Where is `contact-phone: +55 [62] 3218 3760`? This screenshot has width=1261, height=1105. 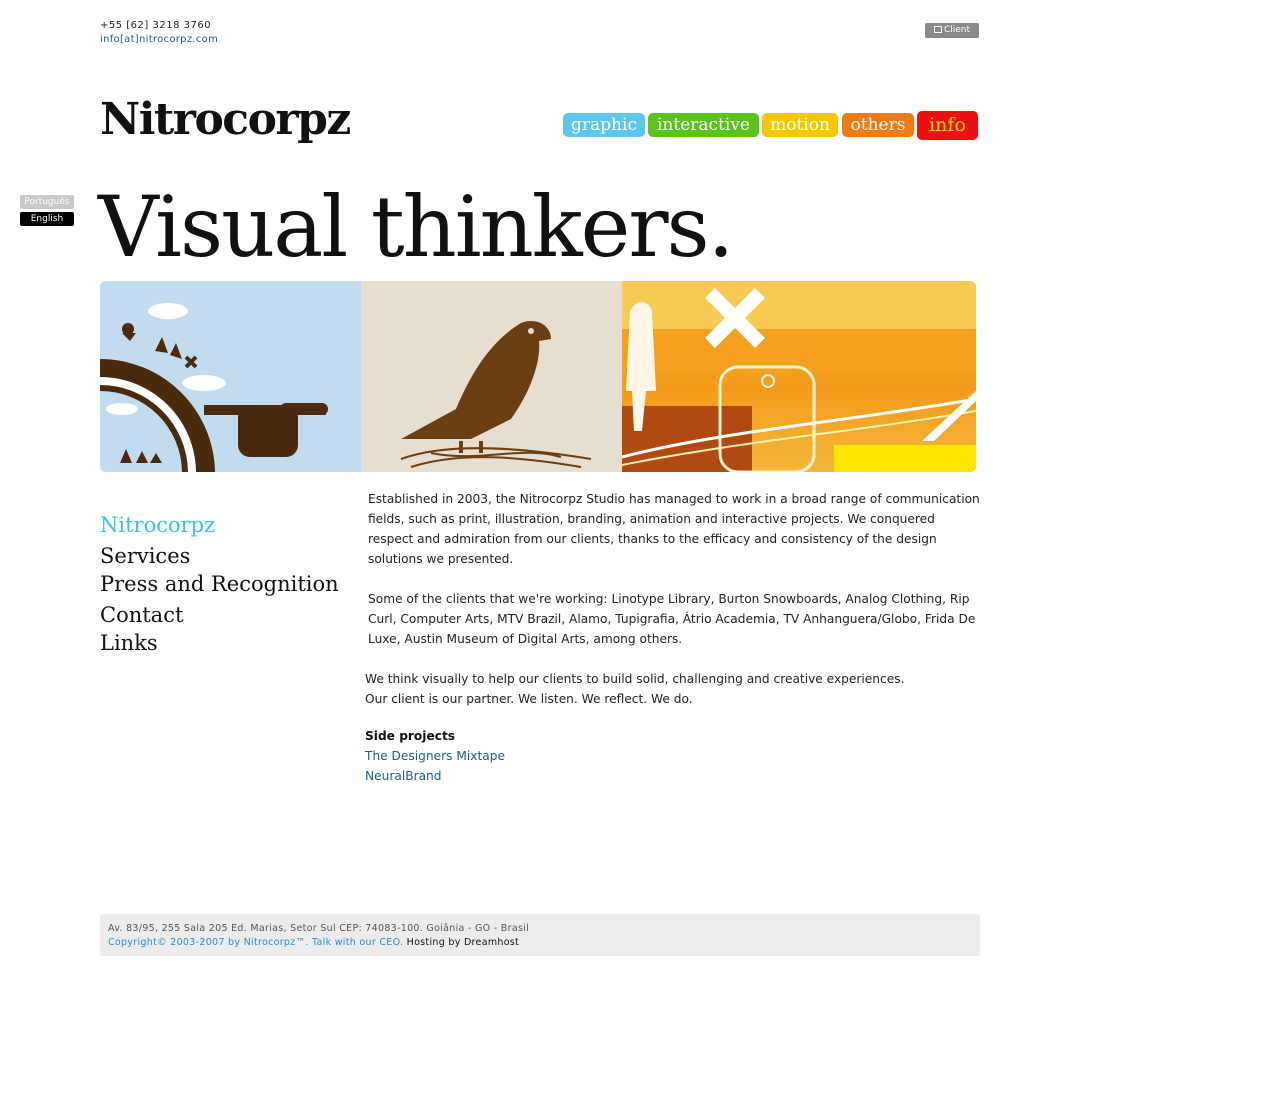 contact-phone: +55 [62] 3218 3760 is located at coordinates (156, 25).